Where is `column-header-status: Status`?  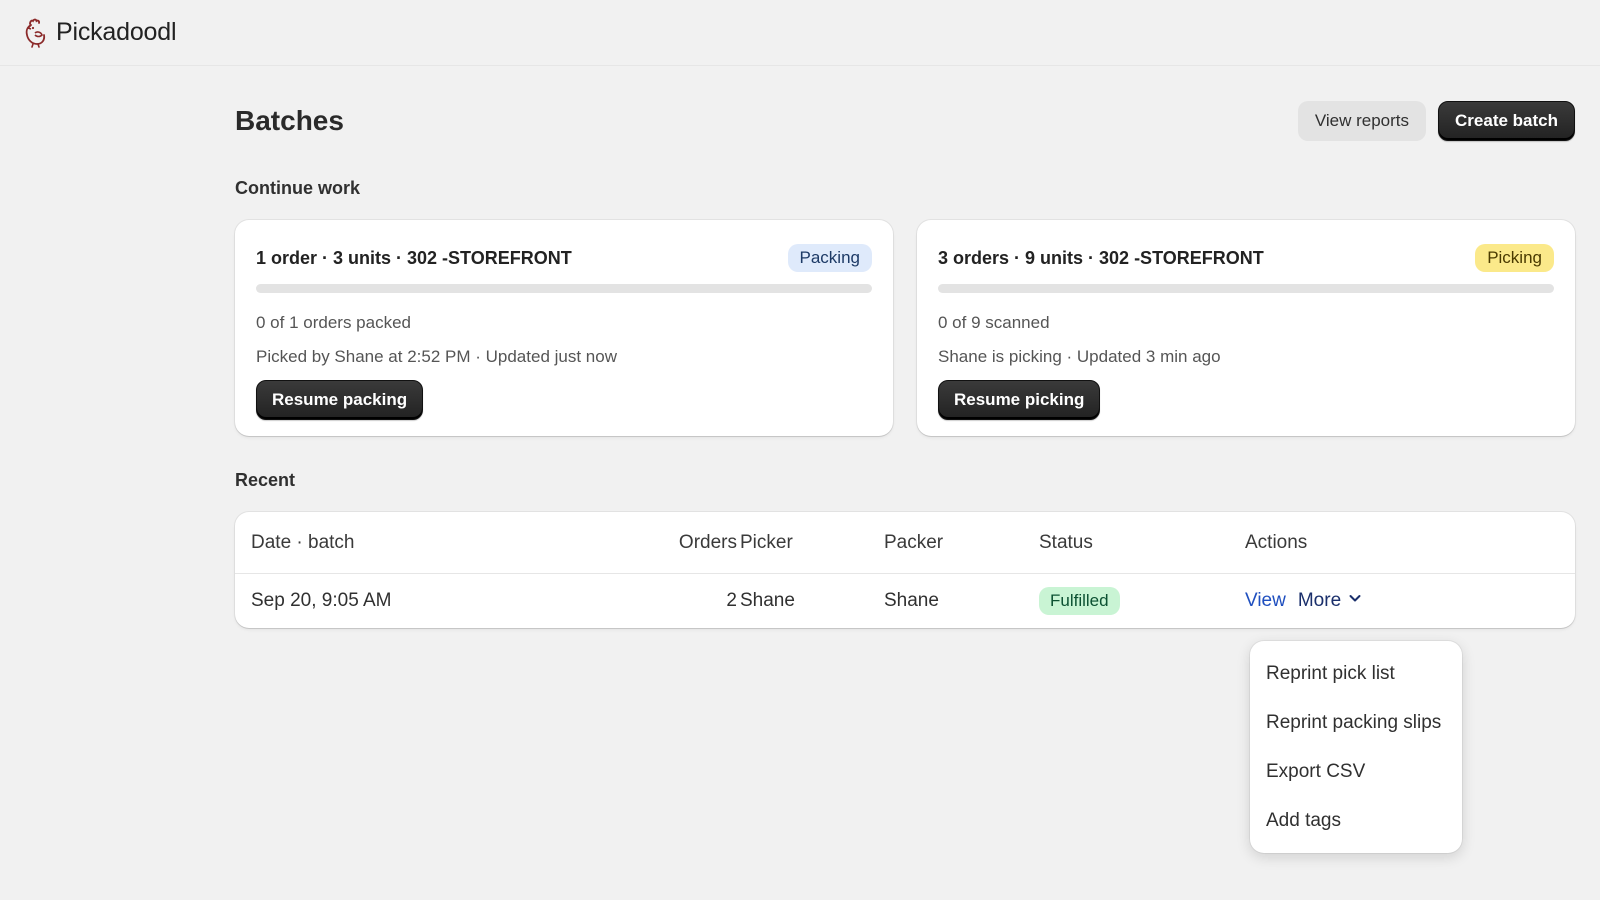
column-header-status: Status is located at coordinates (1066, 542).